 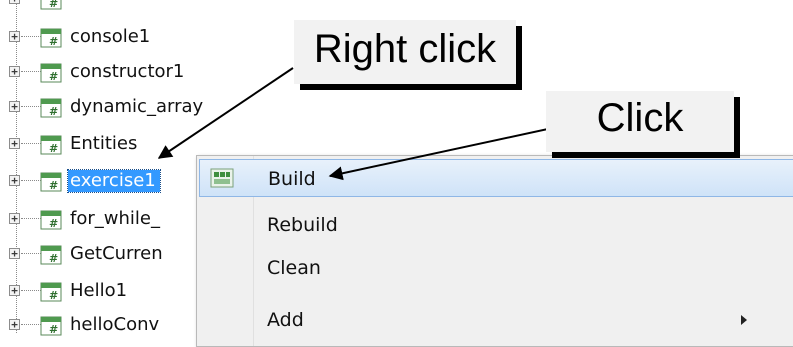 What do you see at coordinates (405, 52) in the screenshot?
I see `right-click-callout: Right click` at bounding box center [405, 52].